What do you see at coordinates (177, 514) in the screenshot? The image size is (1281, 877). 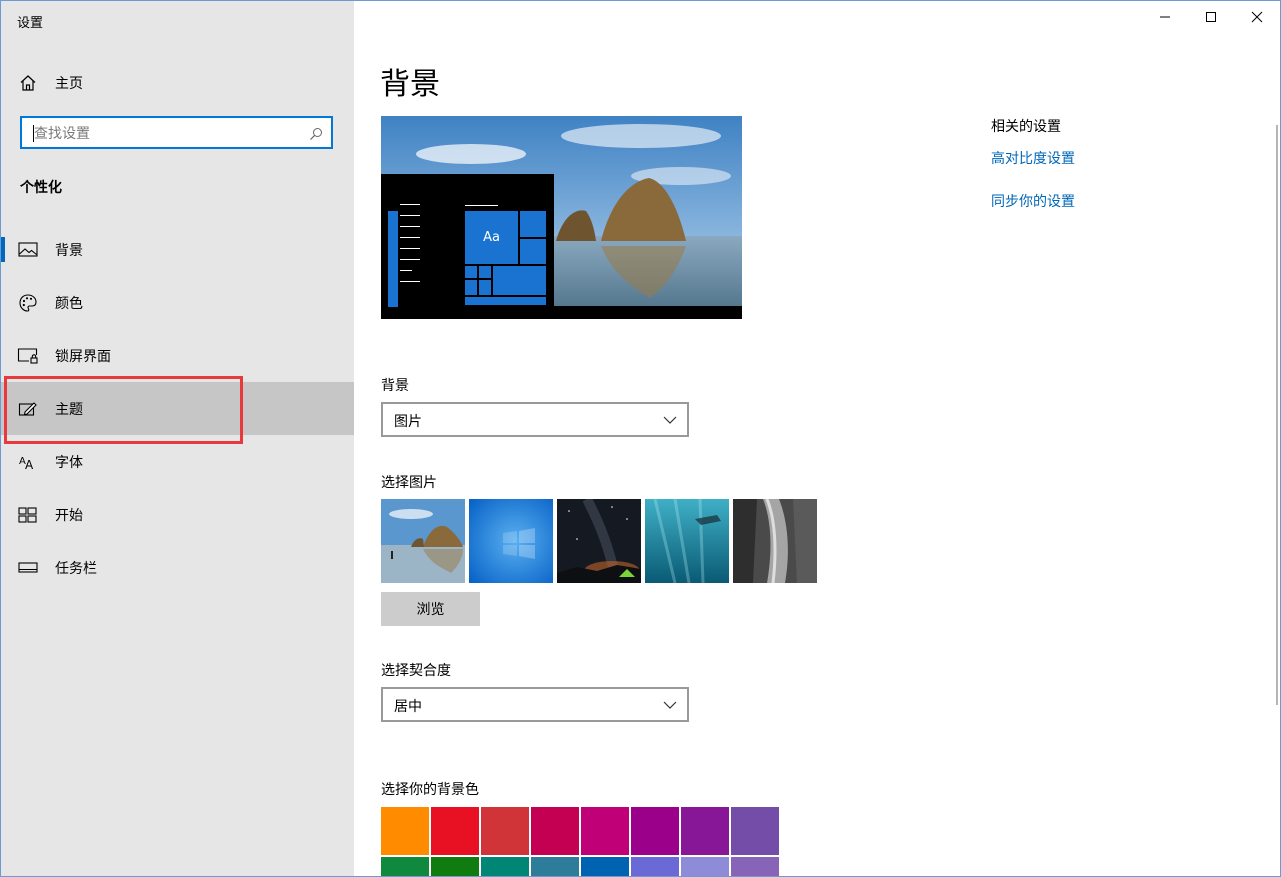 I see `sidebar-item-start: 开始` at bounding box center [177, 514].